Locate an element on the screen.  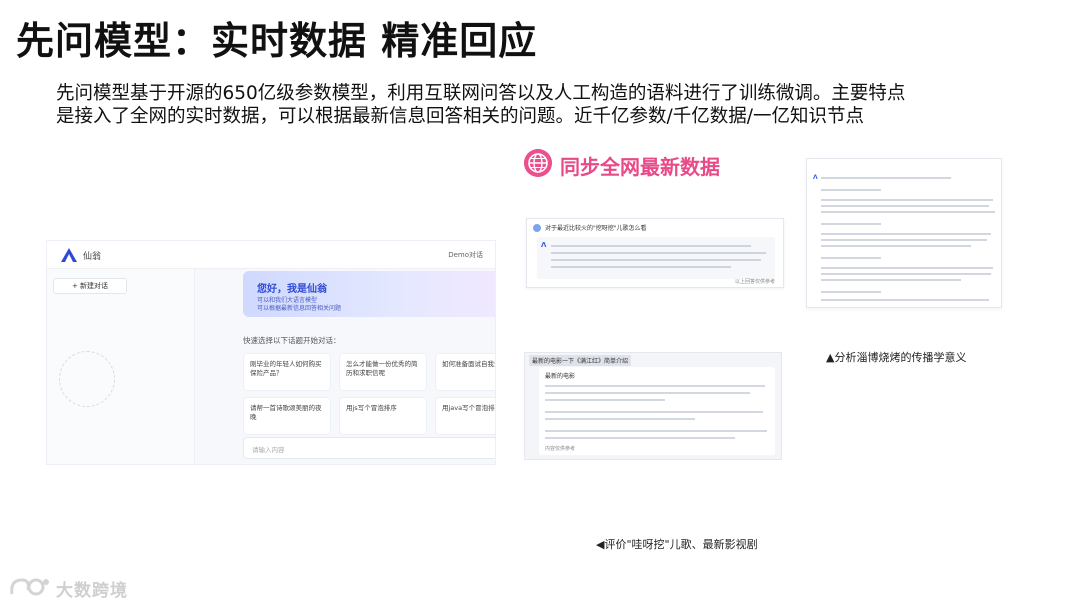
greeting-banner: 您好，我是仙翁 可以和我们大语言模型 可以根据最新信息回答相关问题 is located at coordinates (369, 294).